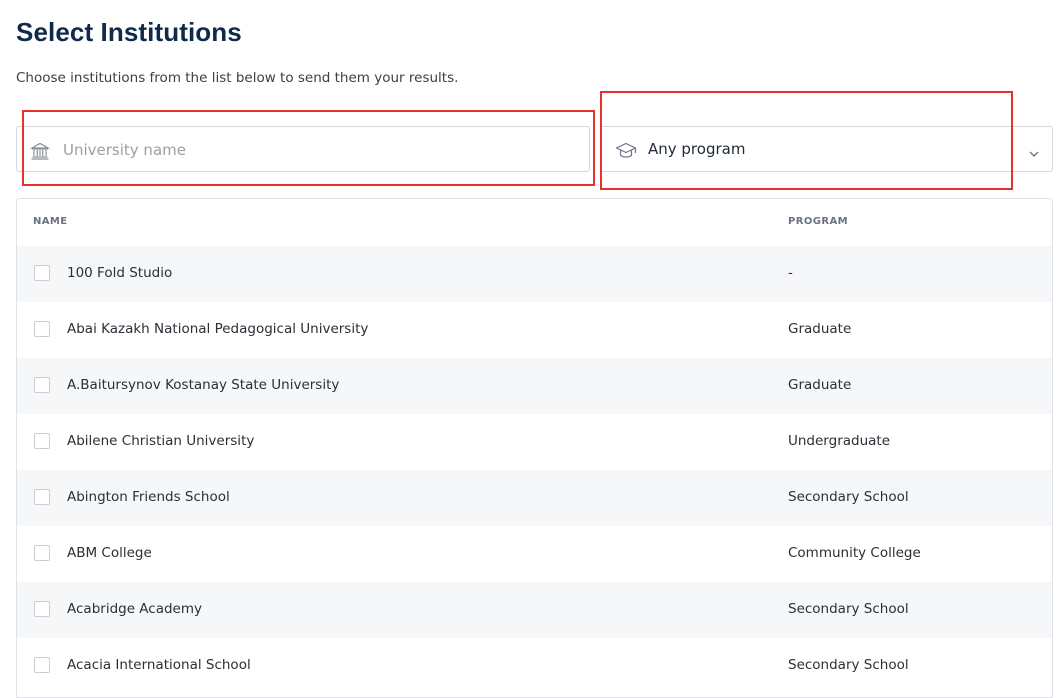  I want to click on program-filter-select: Any program, so click(826, 149).